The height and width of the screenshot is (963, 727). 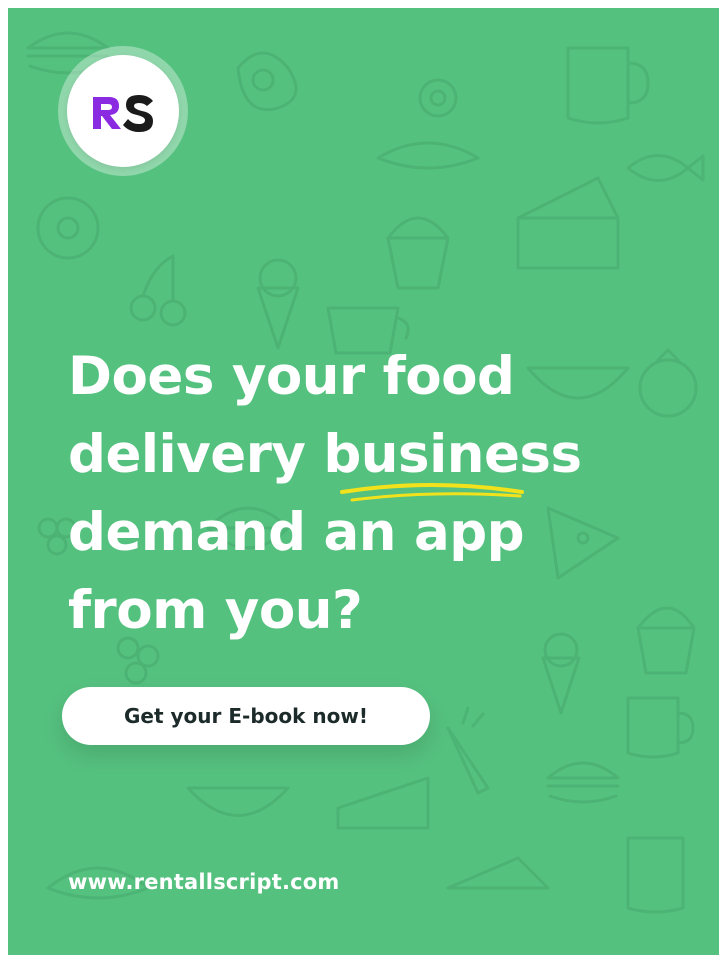 I want to click on logo-badge, so click(x=123, y=111).